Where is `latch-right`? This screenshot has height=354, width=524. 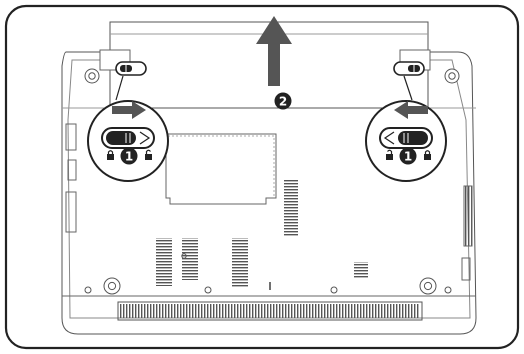
latch-right is located at coordinates (409, 68).